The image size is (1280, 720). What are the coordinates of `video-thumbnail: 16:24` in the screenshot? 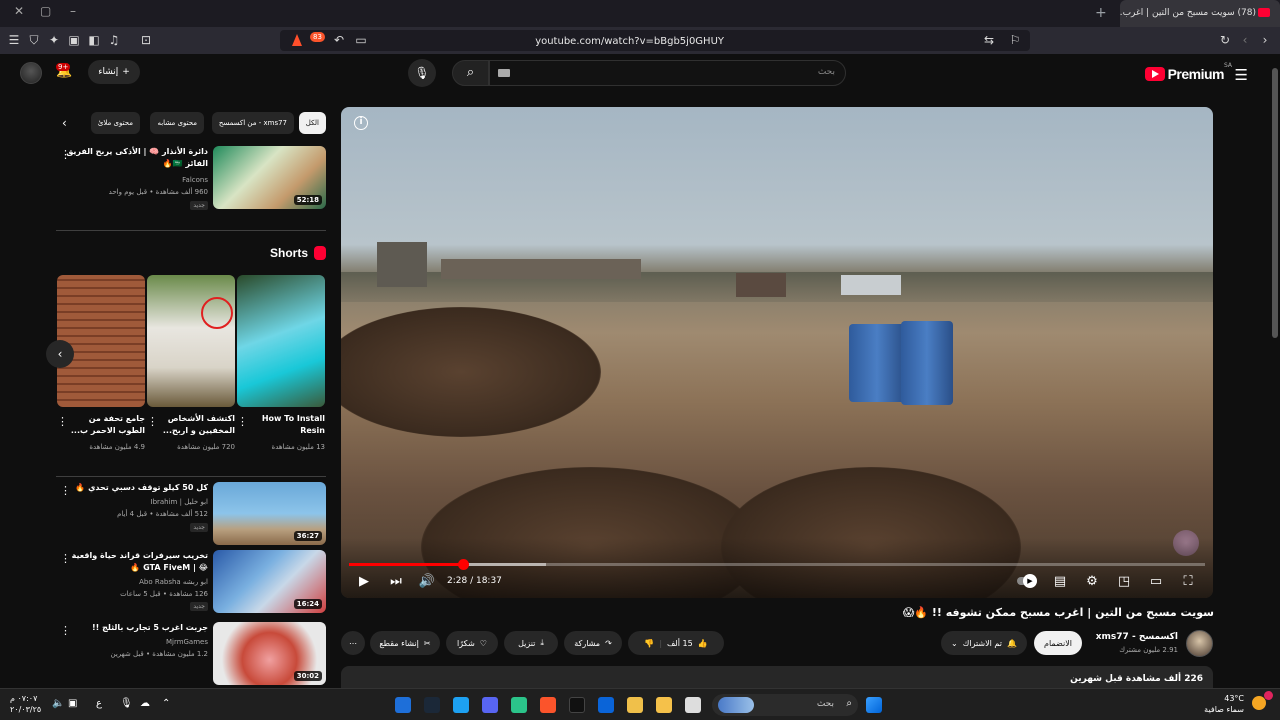 It's located at (269, 581).